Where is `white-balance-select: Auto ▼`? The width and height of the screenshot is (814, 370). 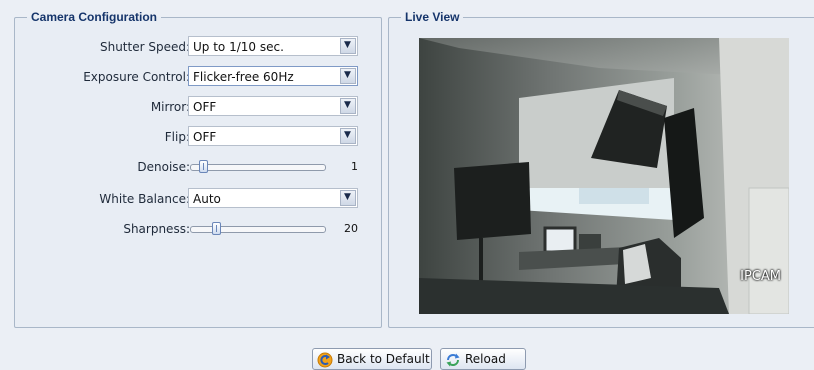 white-balance-select: Auto ▼ is located at coordinates (273, 198).